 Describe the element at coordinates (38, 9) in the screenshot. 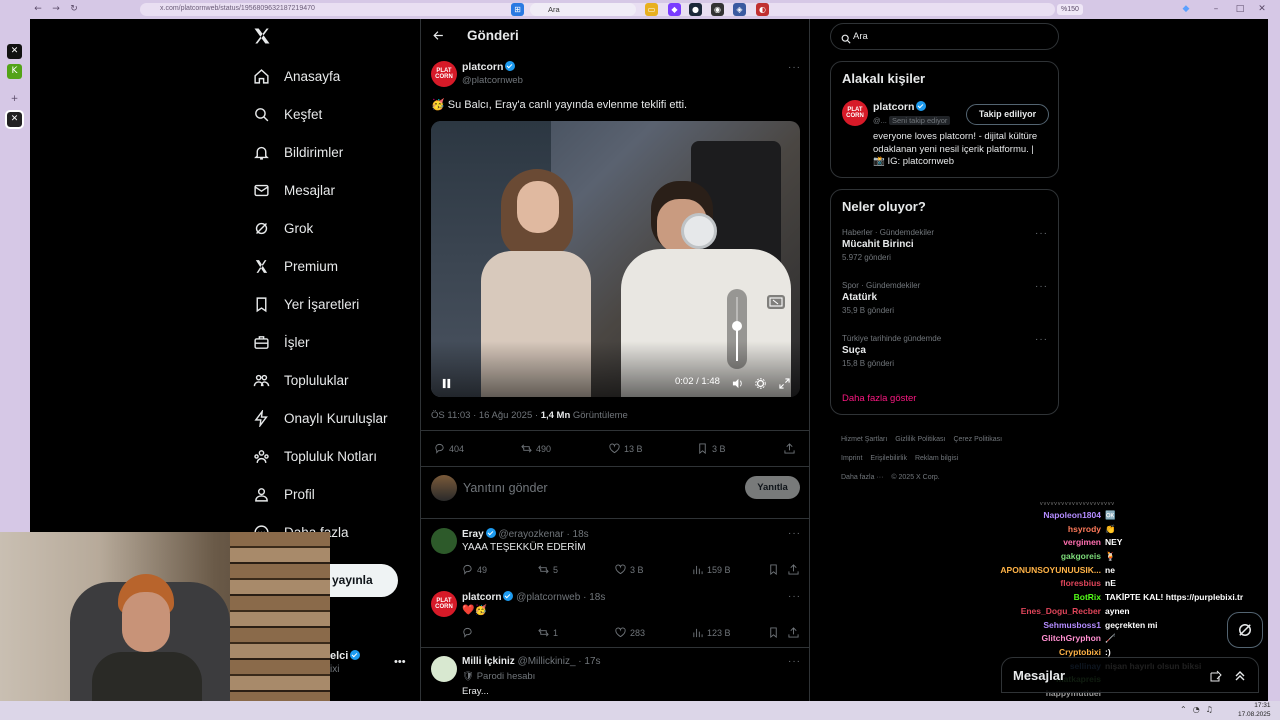

I see `back-icon: ←` at that location.